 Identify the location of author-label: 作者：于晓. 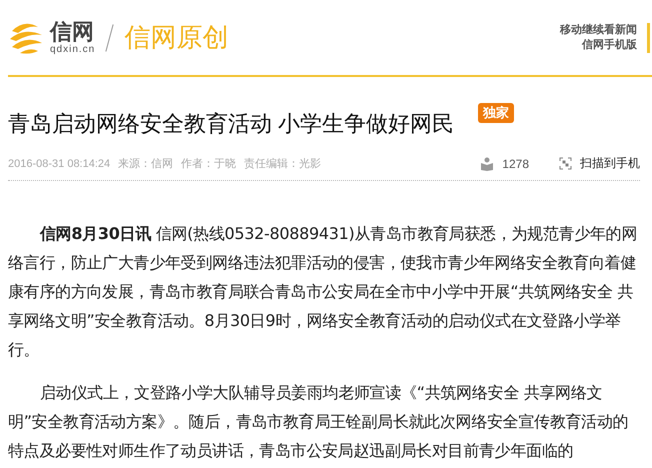
(208, 164).